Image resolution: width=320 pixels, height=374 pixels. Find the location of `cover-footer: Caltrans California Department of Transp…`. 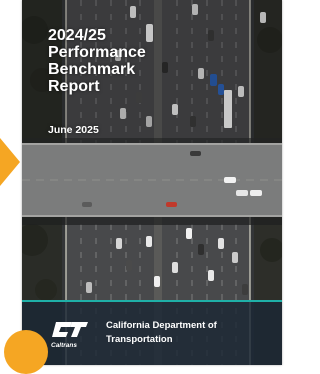

cover-footer: Caltrans California Department of Transp… is located at coordinates (152, 332).